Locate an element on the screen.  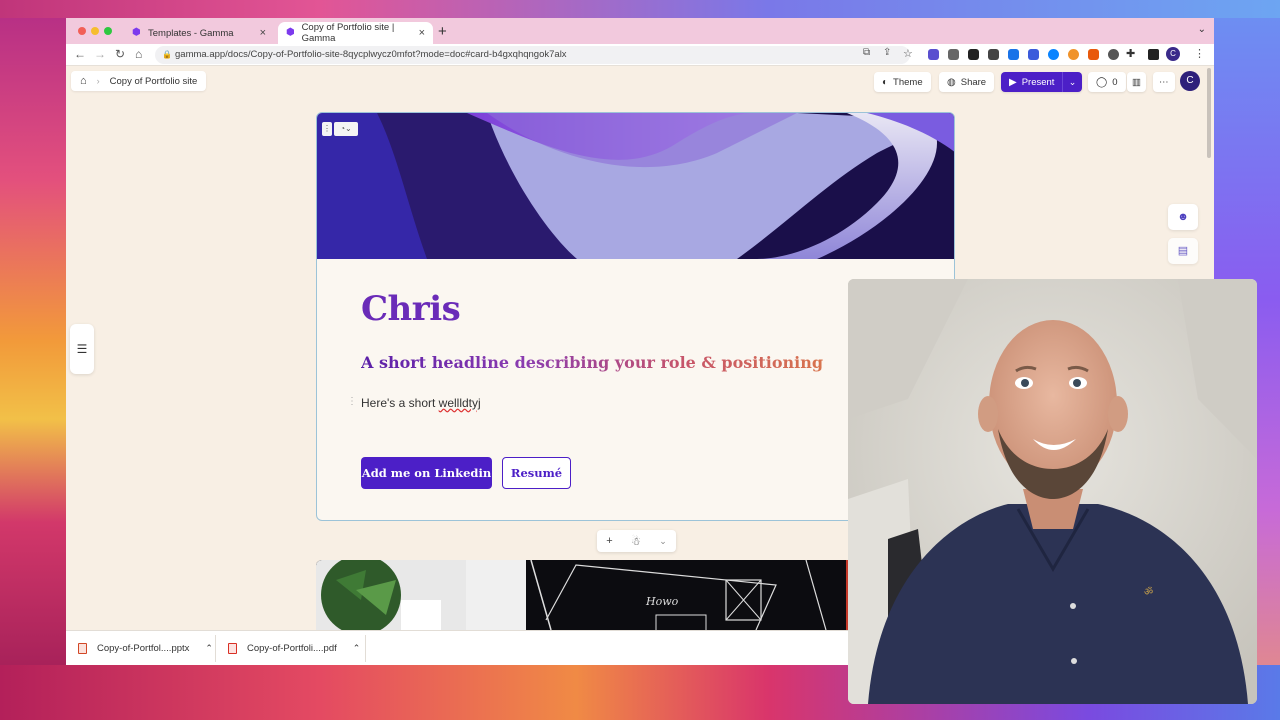
chart-icon: ▥ is located at coordinates (1136, 82).